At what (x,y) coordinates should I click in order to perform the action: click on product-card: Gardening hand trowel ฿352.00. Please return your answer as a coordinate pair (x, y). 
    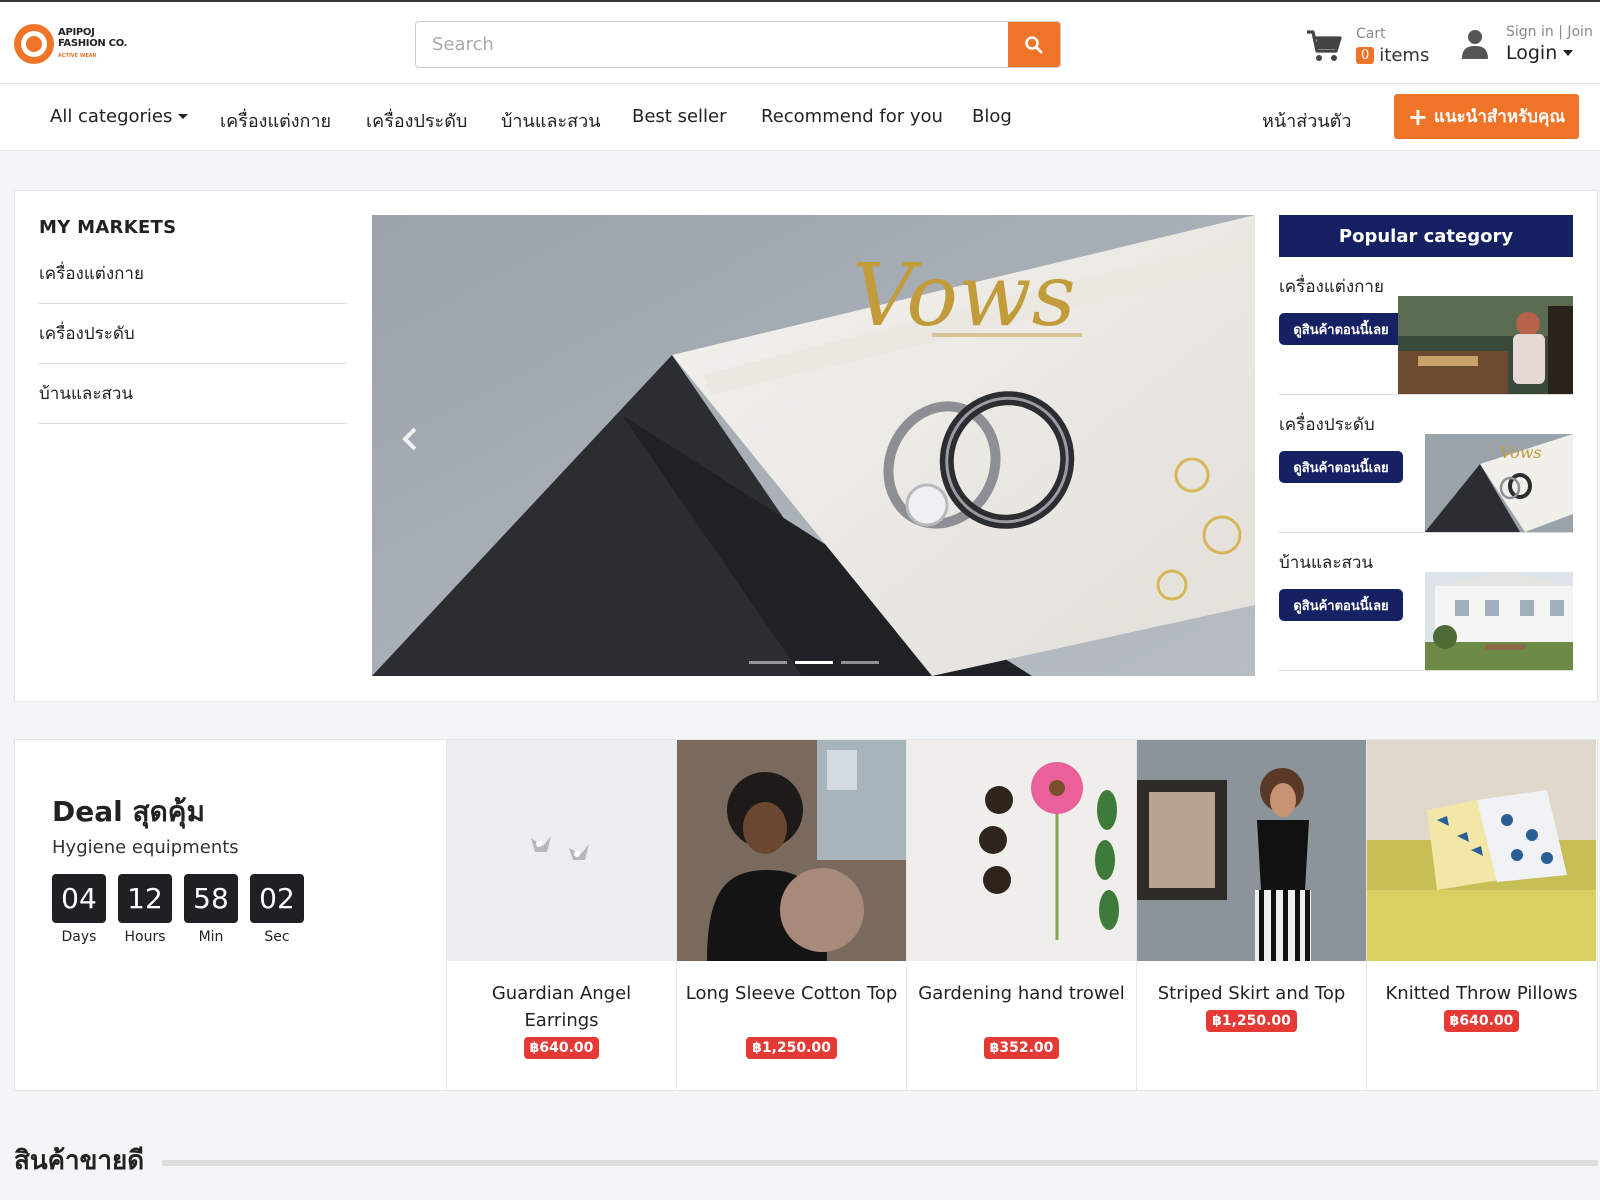
    Looking at the image, I should click on (1021, 915).